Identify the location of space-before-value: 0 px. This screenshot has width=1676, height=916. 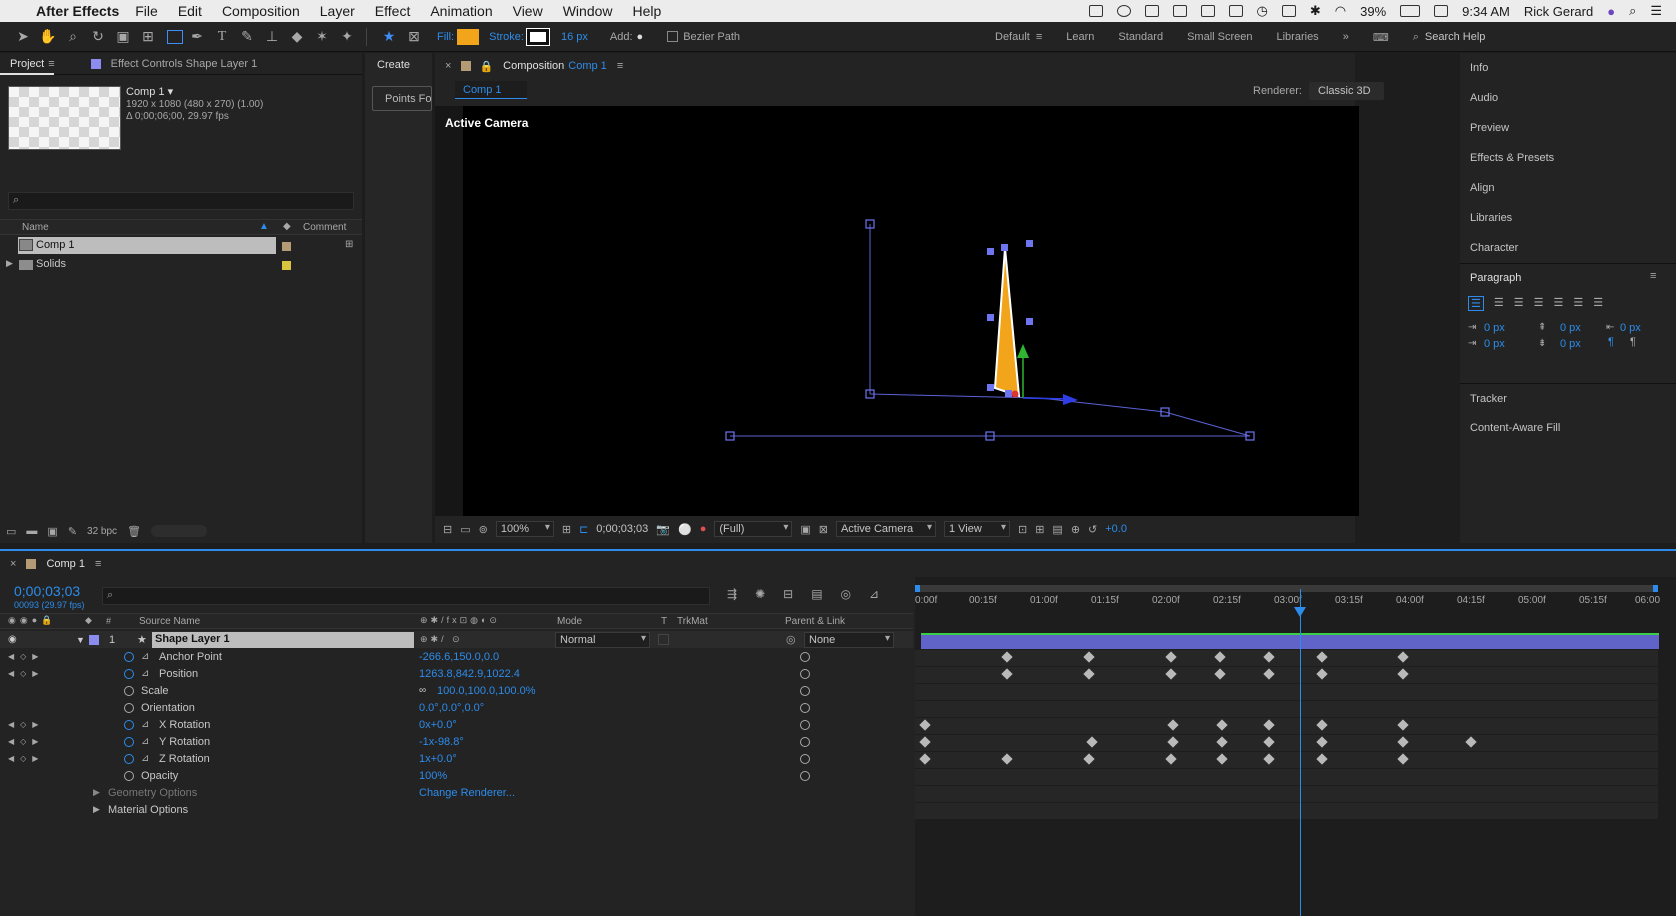
(1570, 328).